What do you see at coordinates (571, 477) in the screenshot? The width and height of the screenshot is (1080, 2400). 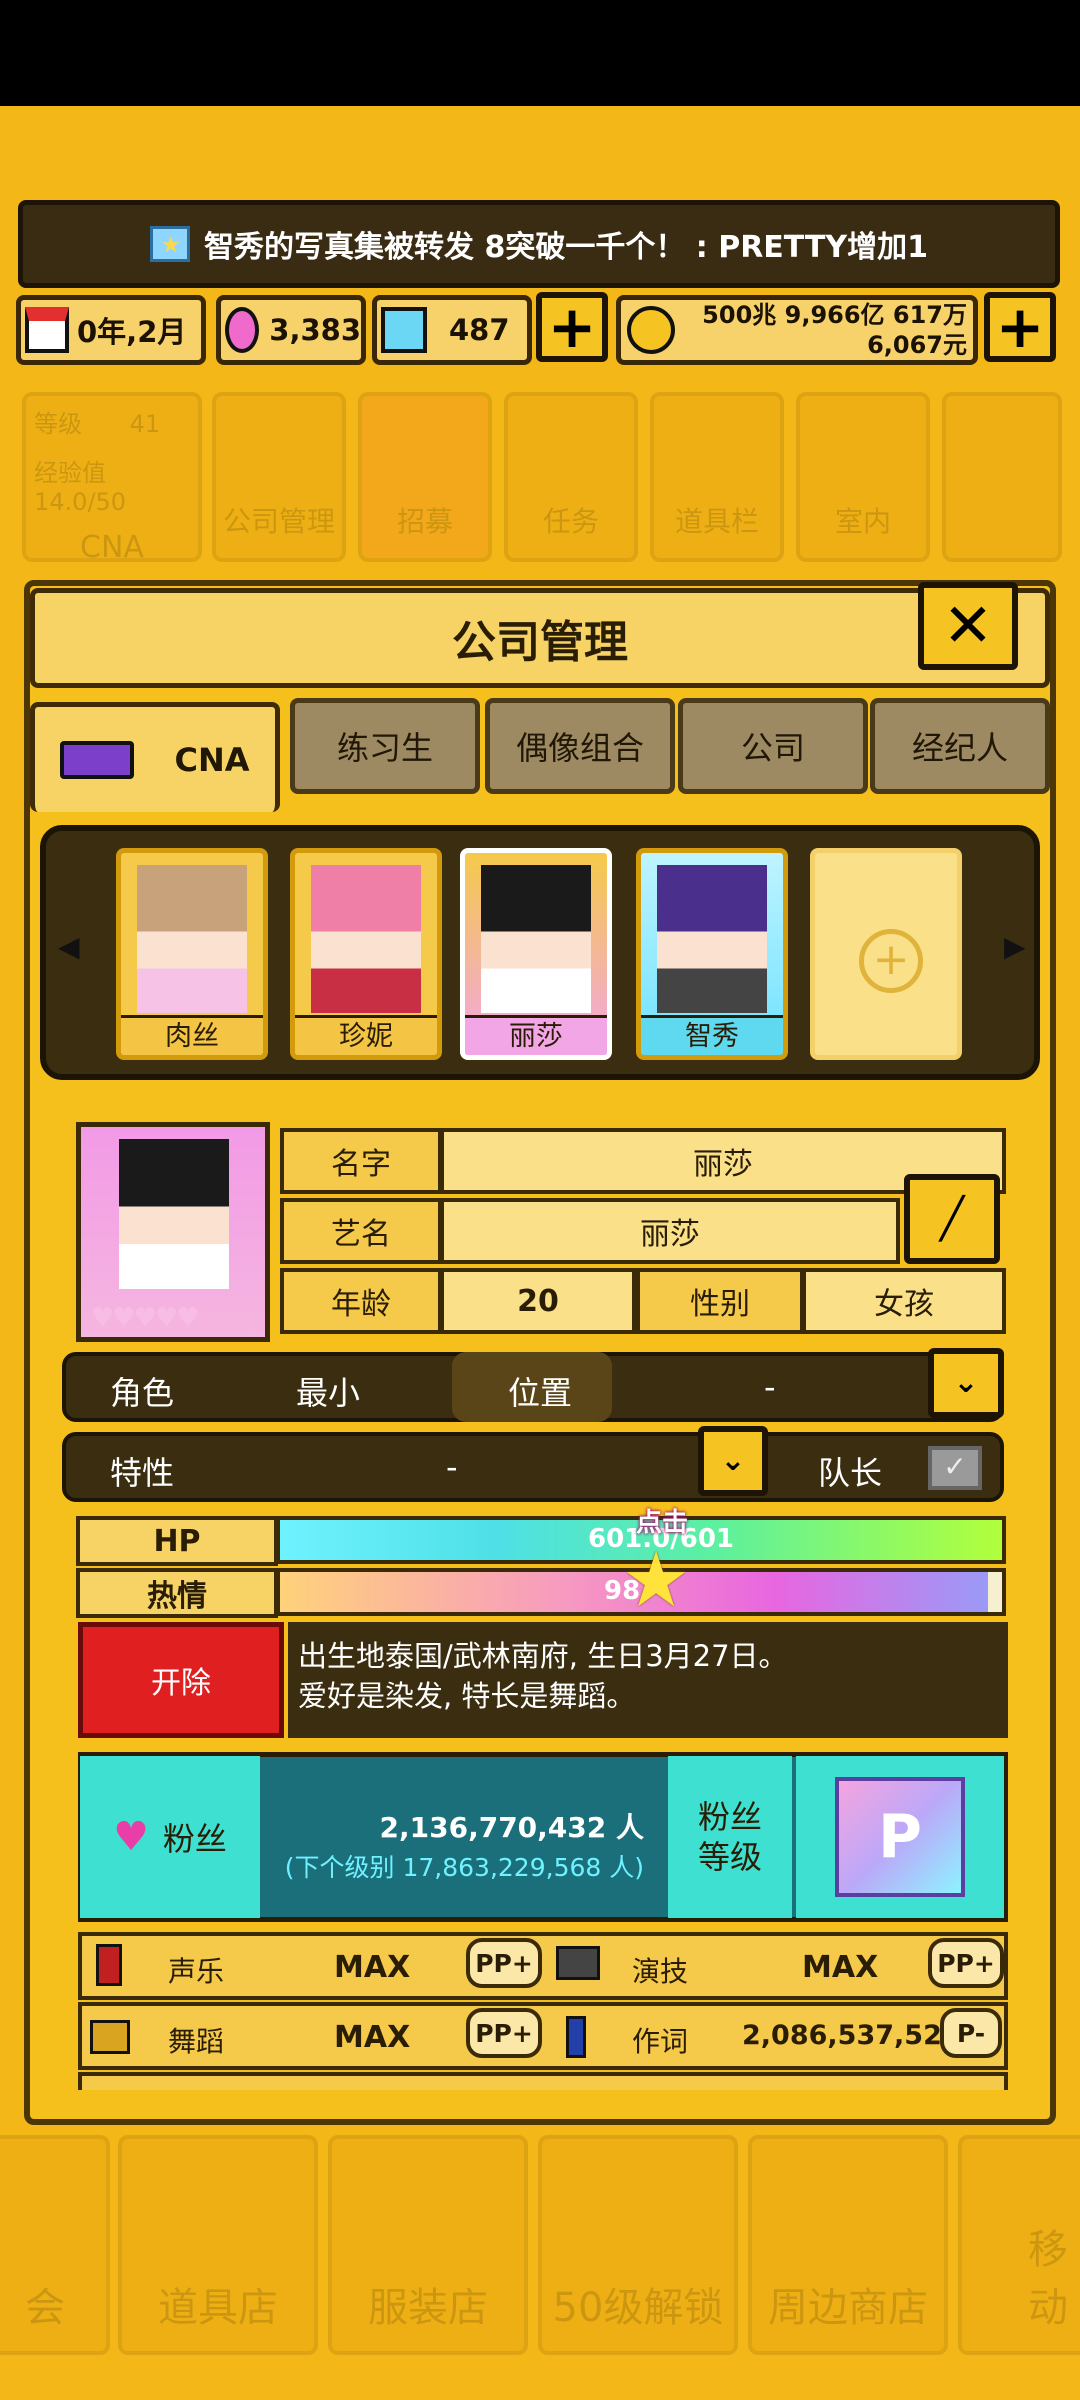 I see `menu-quest: 任务` at bounding box center [571, 477].